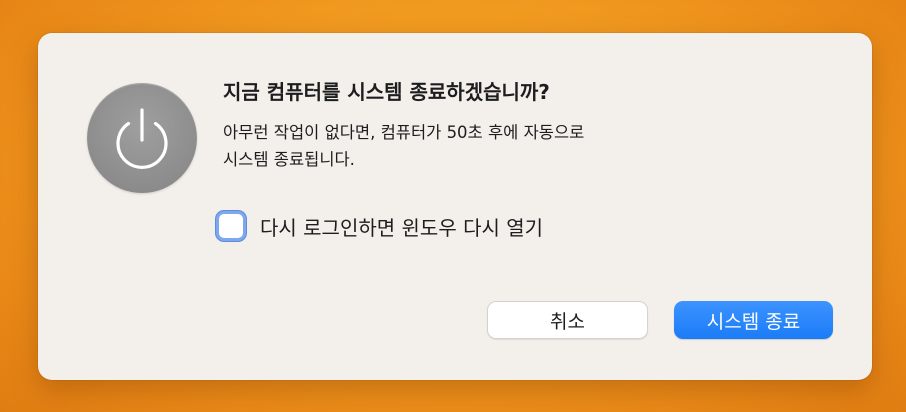 The height and width of the screenshot is (412, 906). Describe the element at coordinates (567, 320) in the screenshot. I see `cancel-button: 취소` at that location.